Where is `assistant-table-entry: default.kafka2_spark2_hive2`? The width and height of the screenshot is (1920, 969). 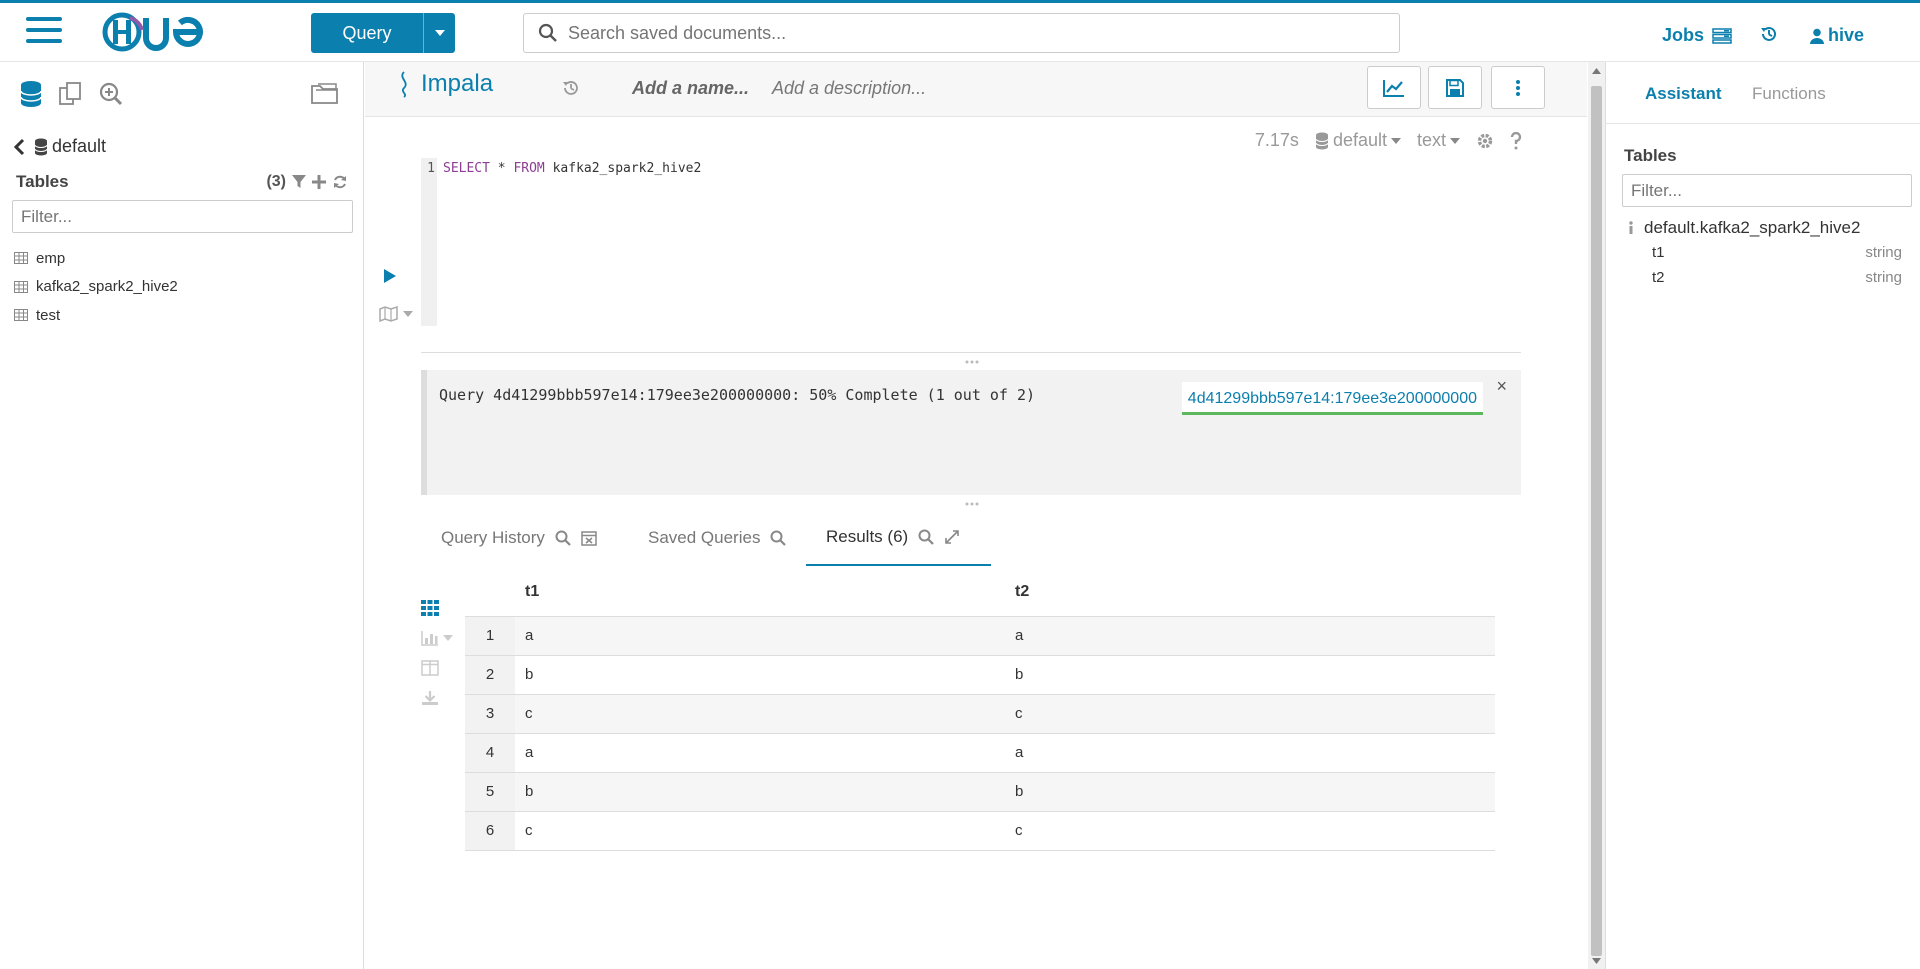
assistant-table-entry: default.kafka2_spark2_hive2 is located at coordinates (1744, 228).